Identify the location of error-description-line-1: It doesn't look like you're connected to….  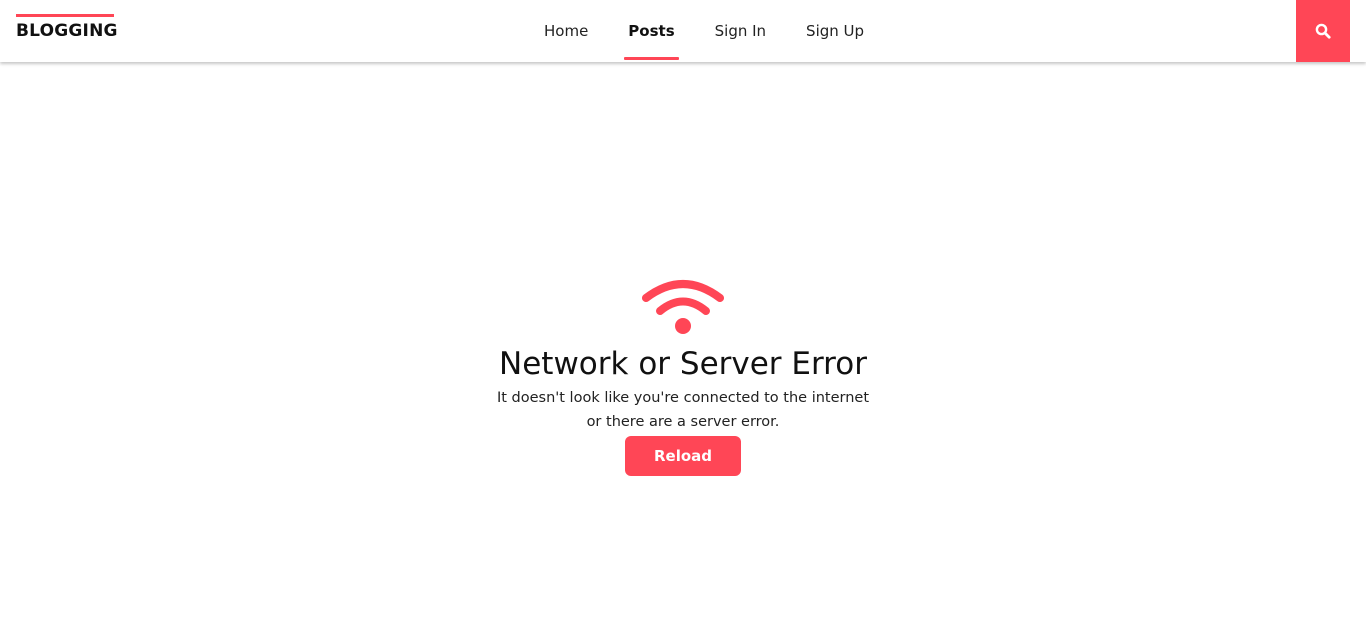
(683, 398).